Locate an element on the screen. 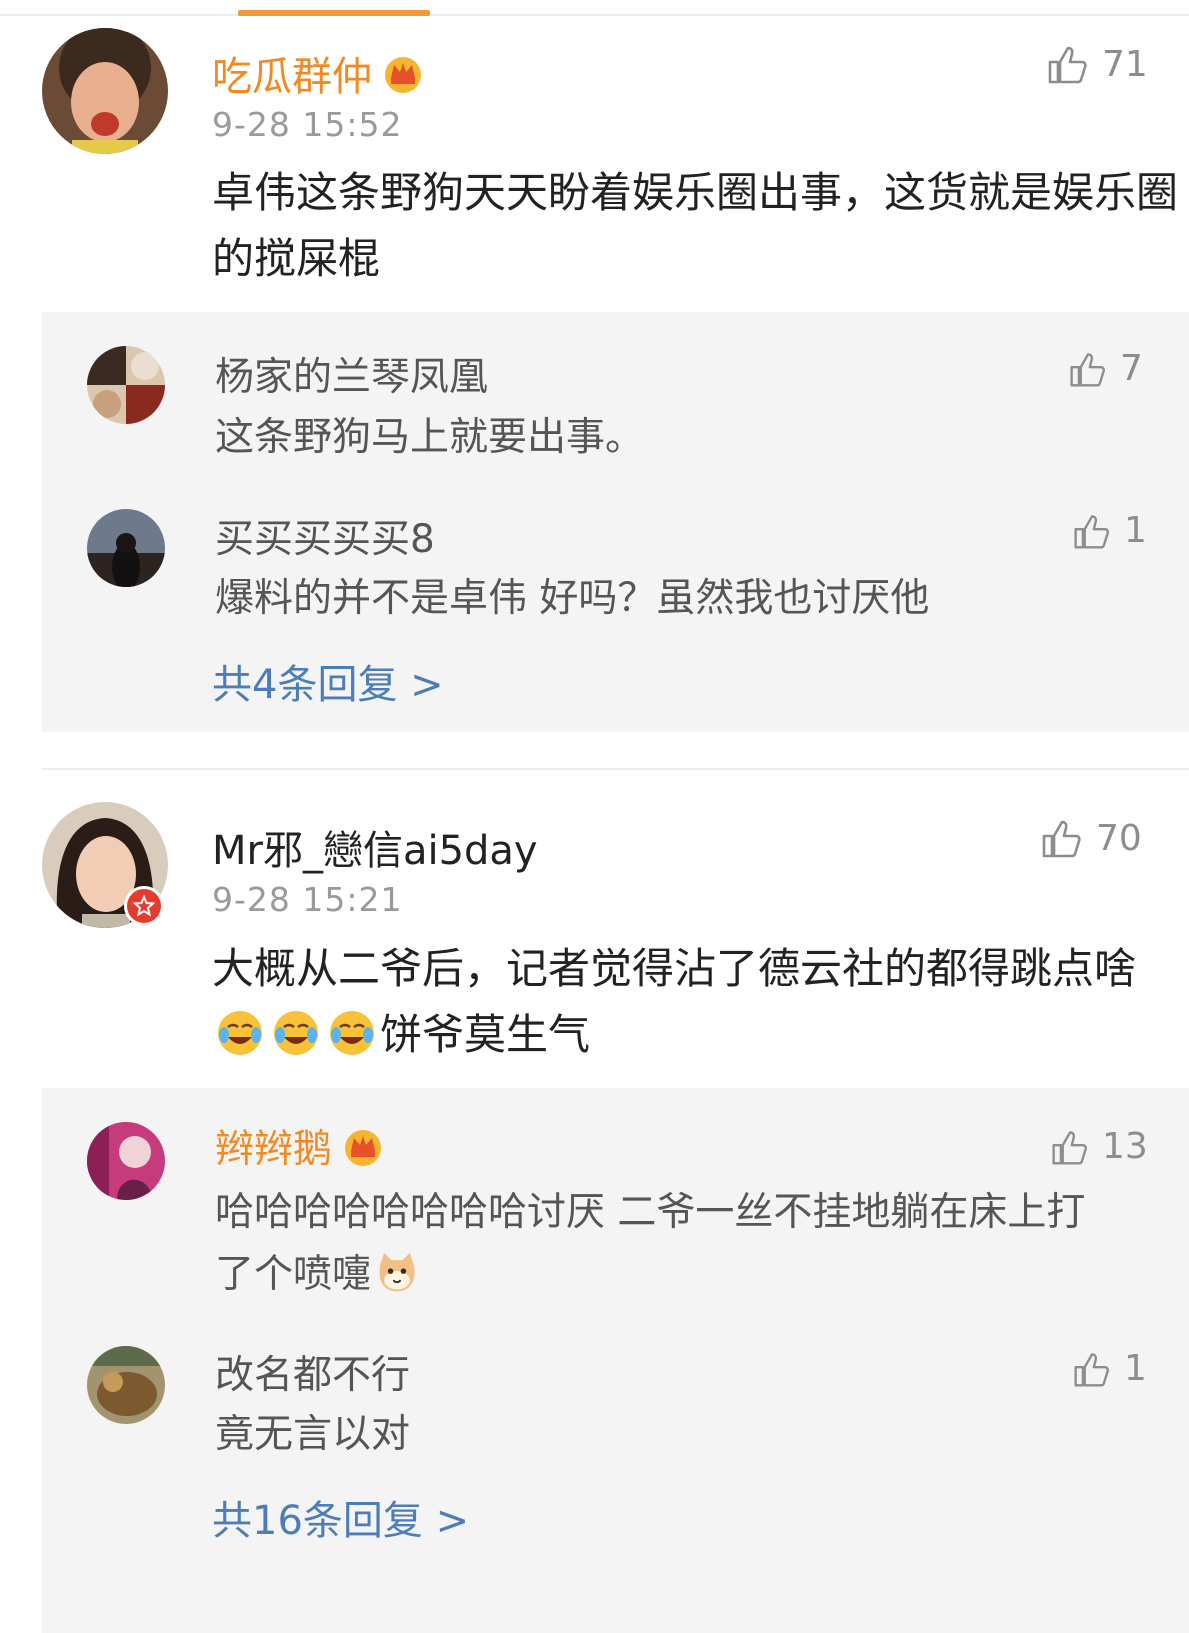 The height and width of the screenshot is (1633, 1189). more-replies-link: 共16条回复 > is located at coordinates (340, 1517).